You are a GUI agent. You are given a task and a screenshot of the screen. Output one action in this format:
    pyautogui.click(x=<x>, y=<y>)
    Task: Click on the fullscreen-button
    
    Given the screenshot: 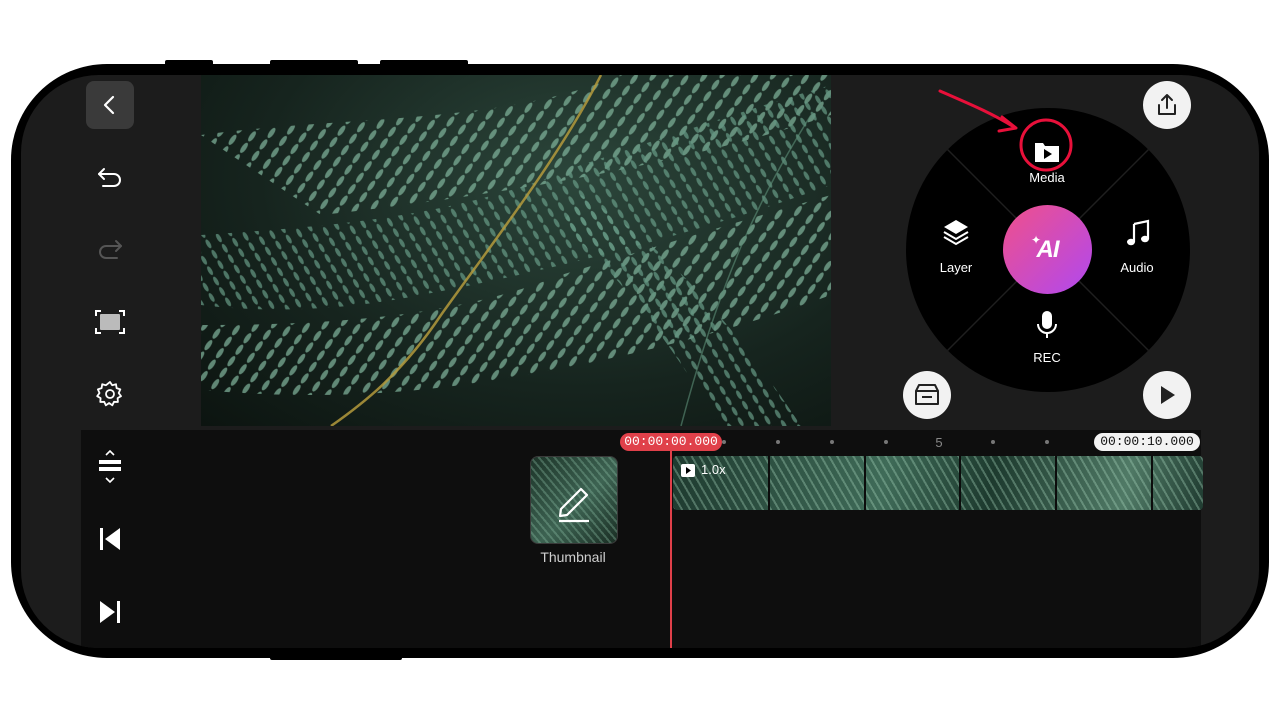 What is the action you would take?
    pyautogui.click(x=110, y=322)
    